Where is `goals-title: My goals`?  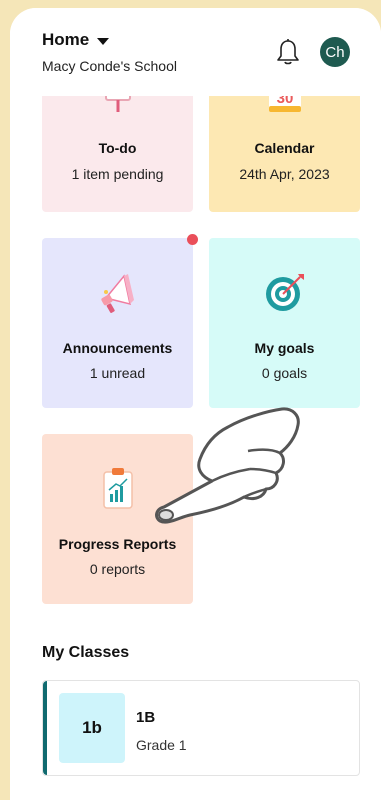
goals-title: My goals is located at coordinates (284, 348).